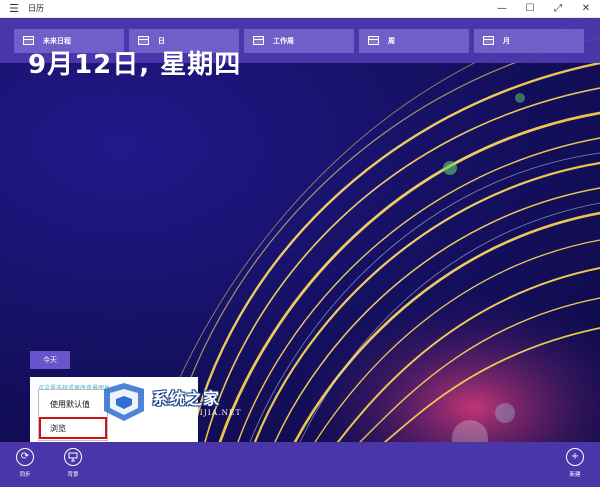 The image size is (600, 487). What do you see at coordinates (73, 428) in the screenshot?
I see `menu-item-browse: 浏览` at bounding box center [73, 428].